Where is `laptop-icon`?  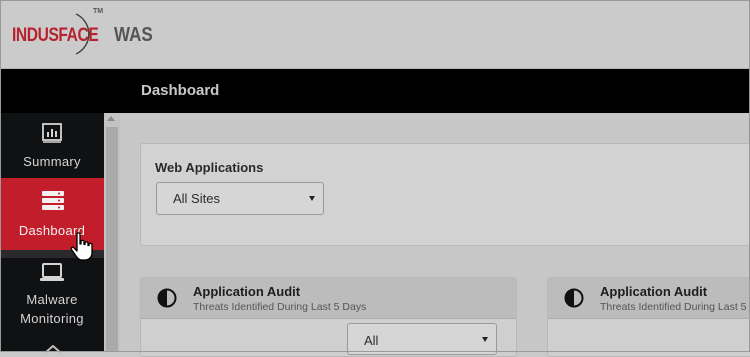 laptop-icon is located at coordinates (52, 272).